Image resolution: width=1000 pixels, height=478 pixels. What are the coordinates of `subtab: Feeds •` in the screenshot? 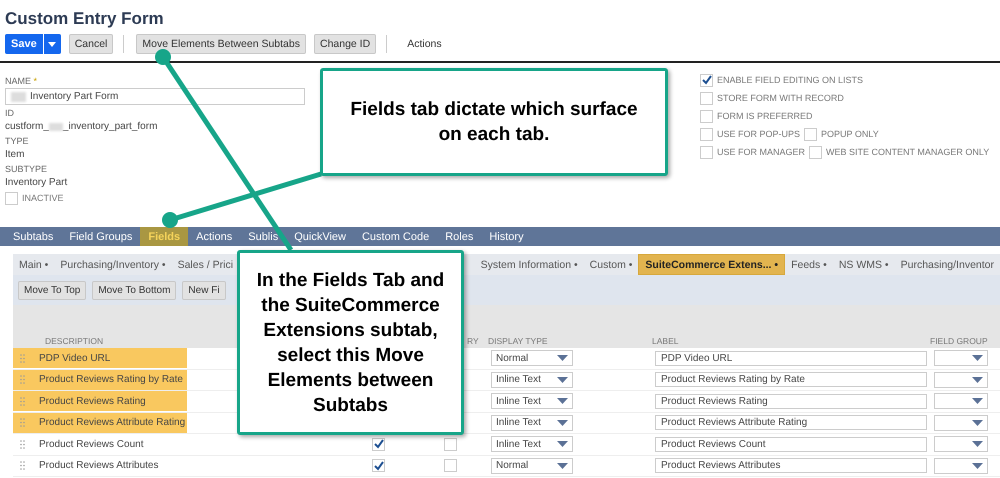 It's located at (809, 264).